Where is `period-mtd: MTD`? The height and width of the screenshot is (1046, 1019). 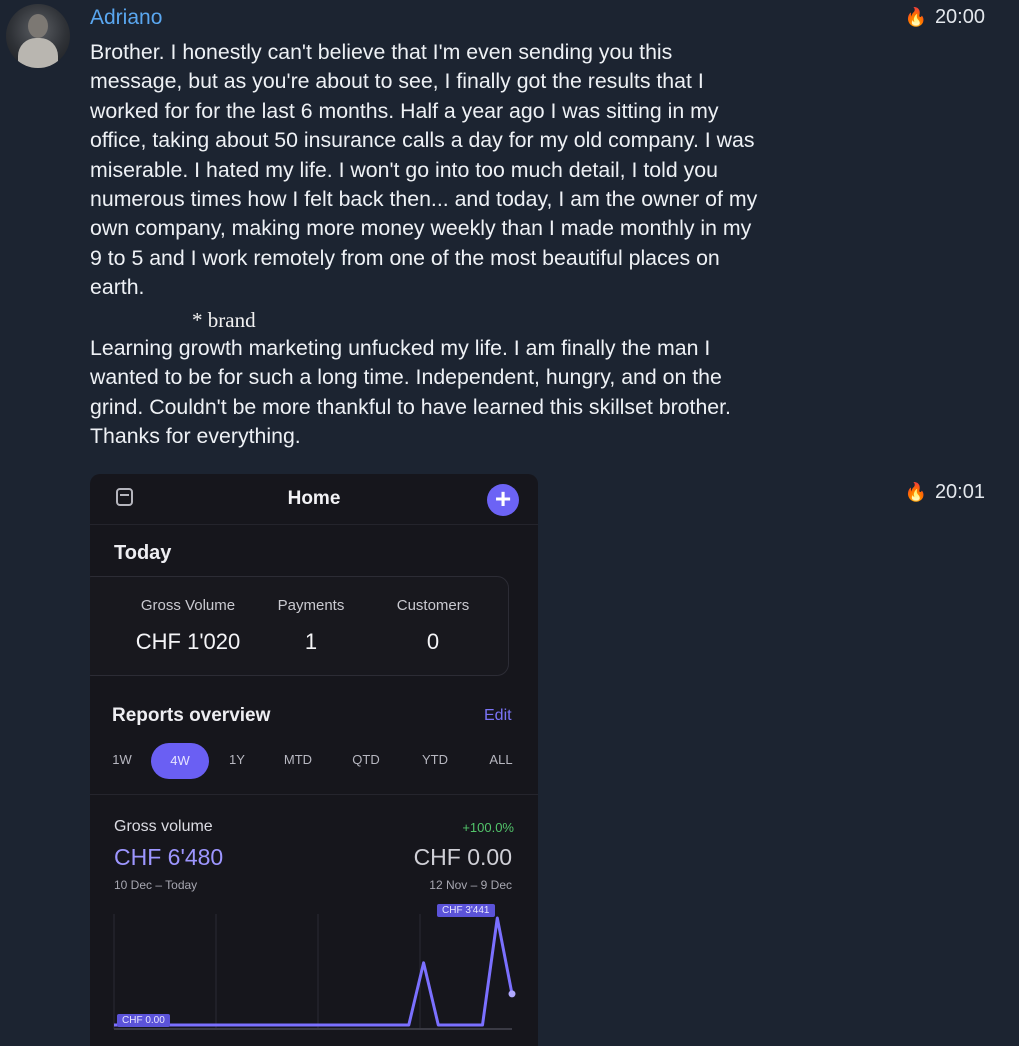
period-mtd: MTD is located at coordinates (298, 759).